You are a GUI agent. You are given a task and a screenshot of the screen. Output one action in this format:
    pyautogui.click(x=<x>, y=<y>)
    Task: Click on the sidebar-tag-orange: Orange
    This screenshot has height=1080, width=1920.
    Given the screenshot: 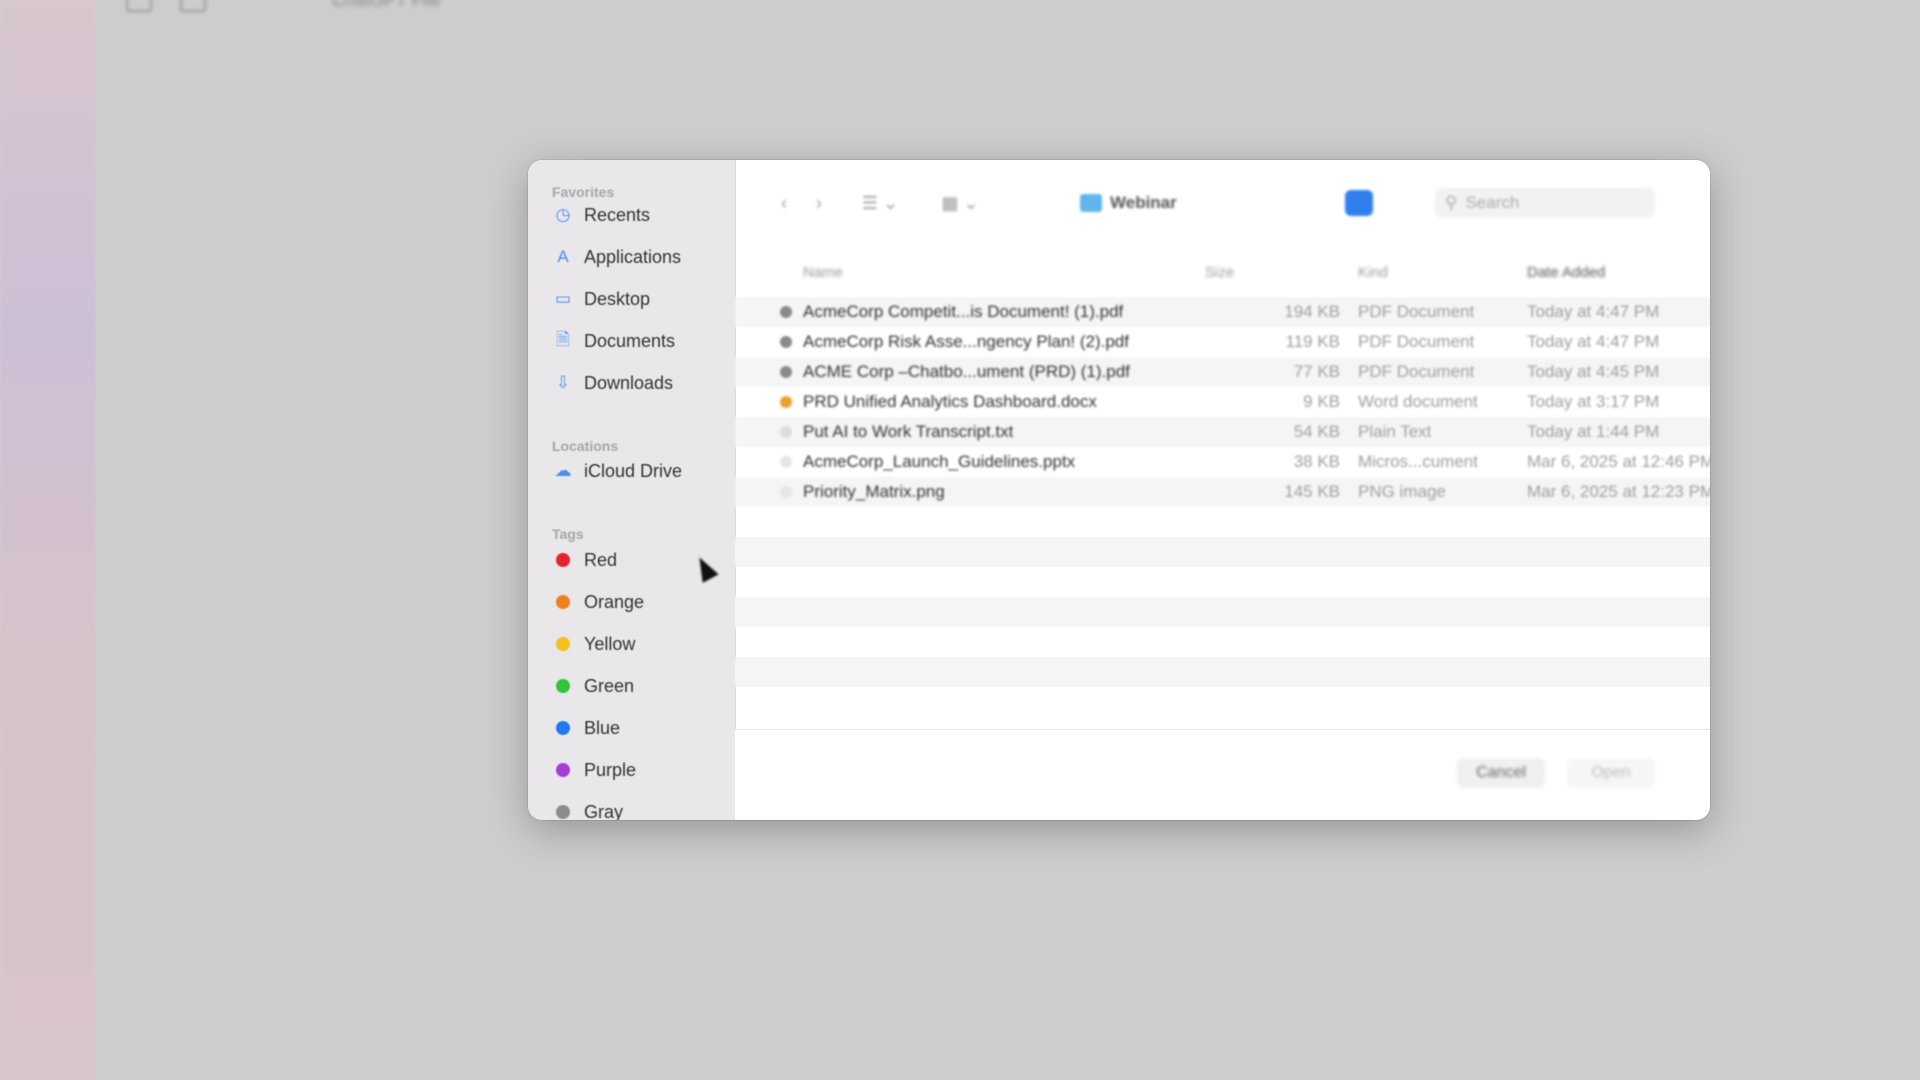 What is the action you would take?
    pyautogui.click(x=639, y=602)
    